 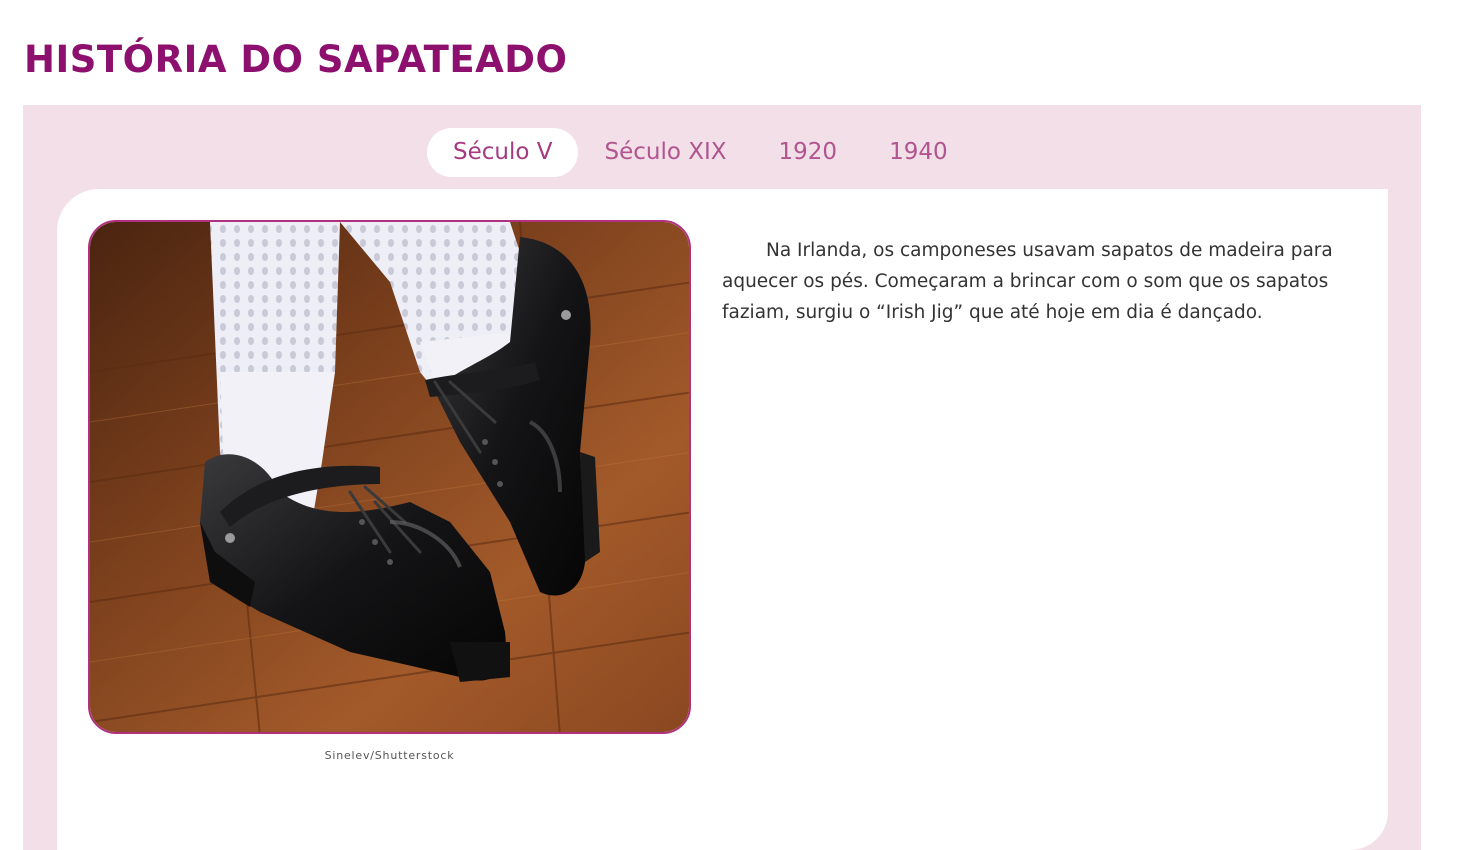 What do you see at coordinates (808, 152) in the screenshot?
I see `tab-1920: 1920` at bounding box center [808, 152].